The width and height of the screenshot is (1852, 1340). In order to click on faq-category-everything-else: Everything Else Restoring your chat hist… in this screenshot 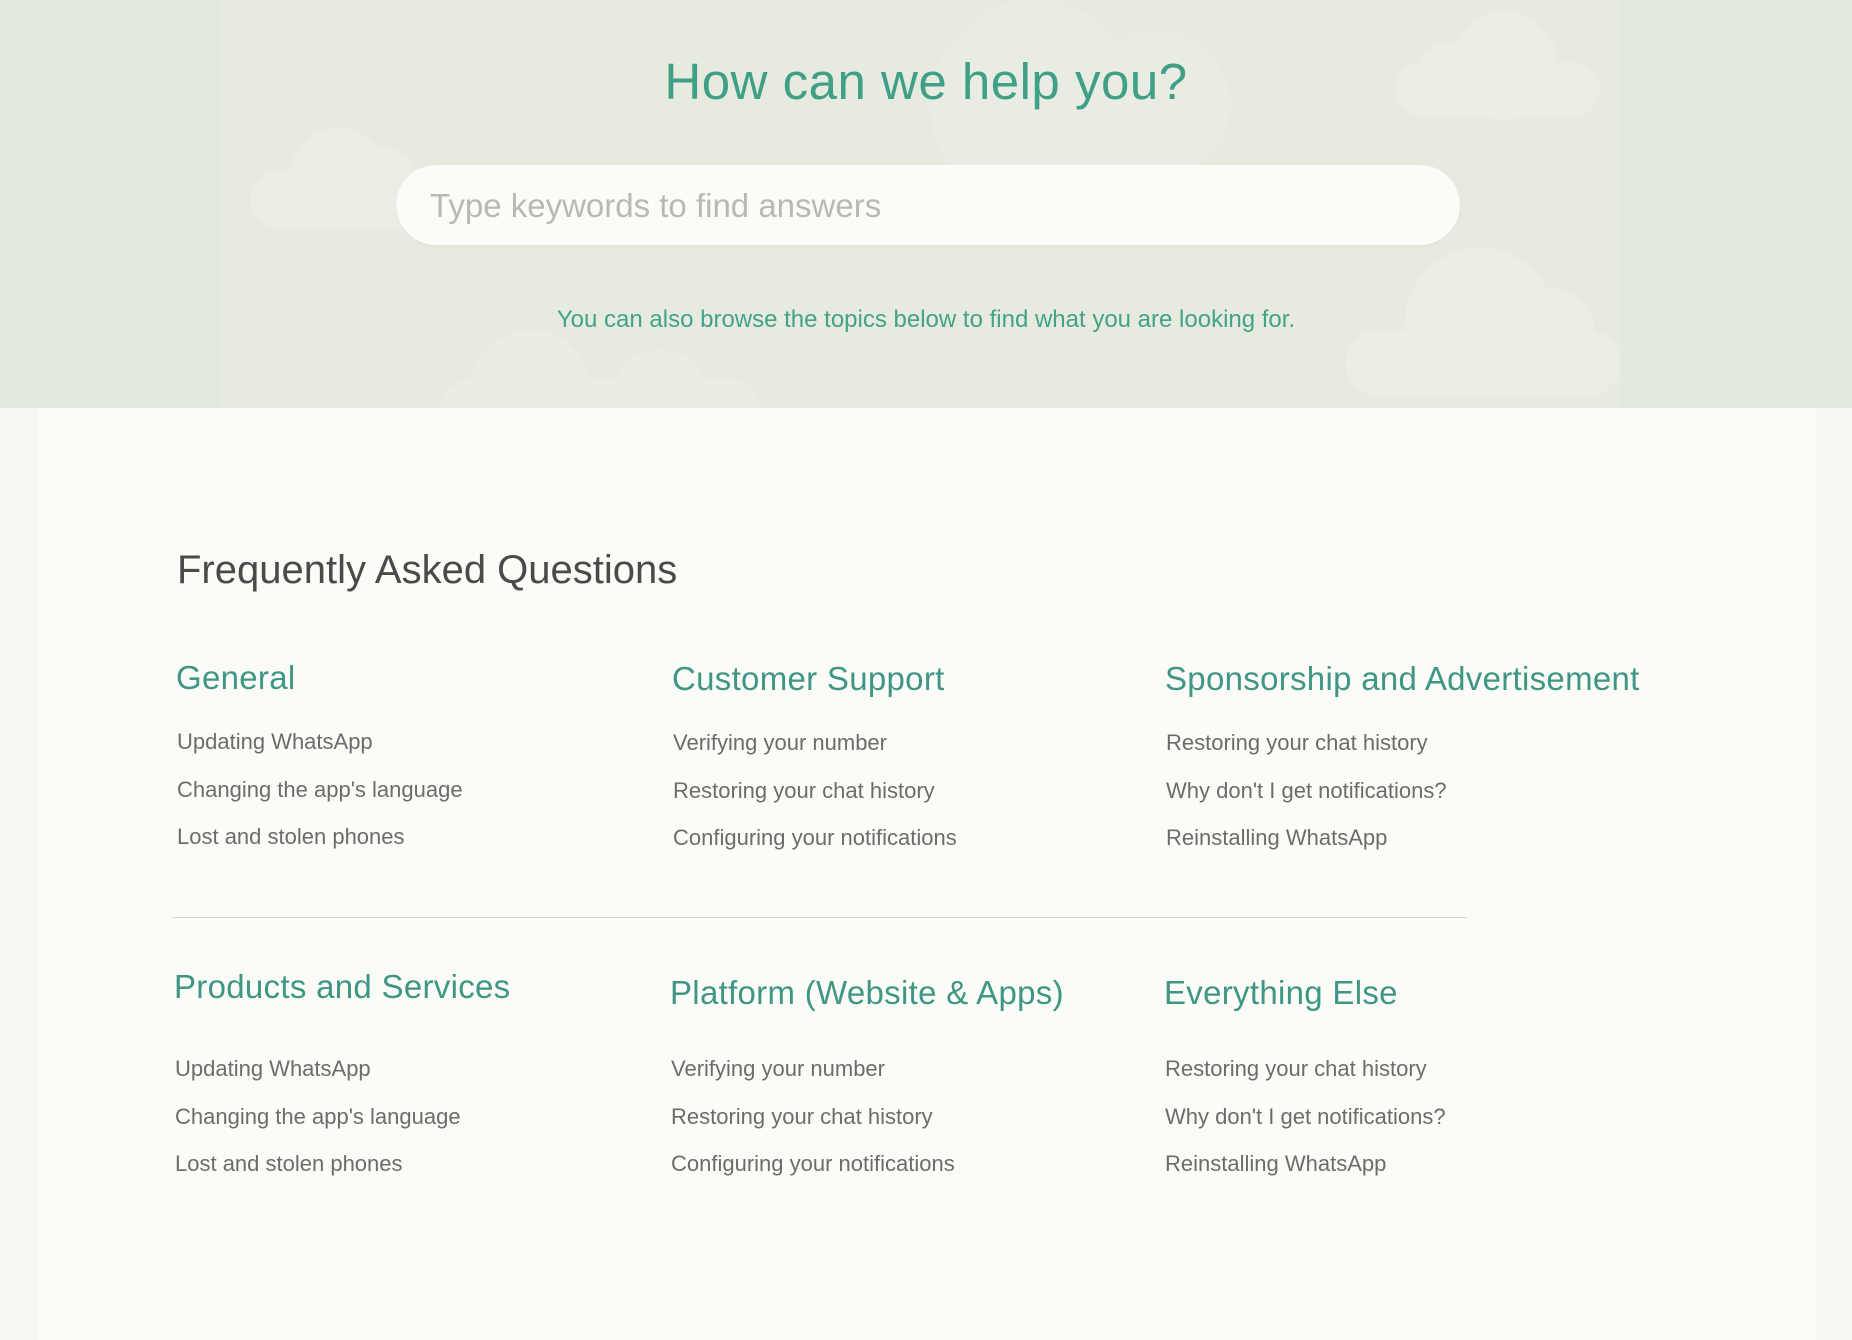, I will do `click(1404, 1075)`.